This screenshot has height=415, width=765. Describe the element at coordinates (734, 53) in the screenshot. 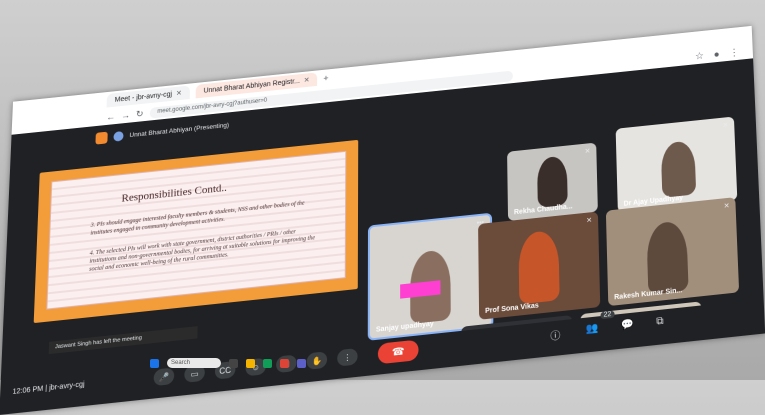

I see `menu-icon: ⋮` at that location.